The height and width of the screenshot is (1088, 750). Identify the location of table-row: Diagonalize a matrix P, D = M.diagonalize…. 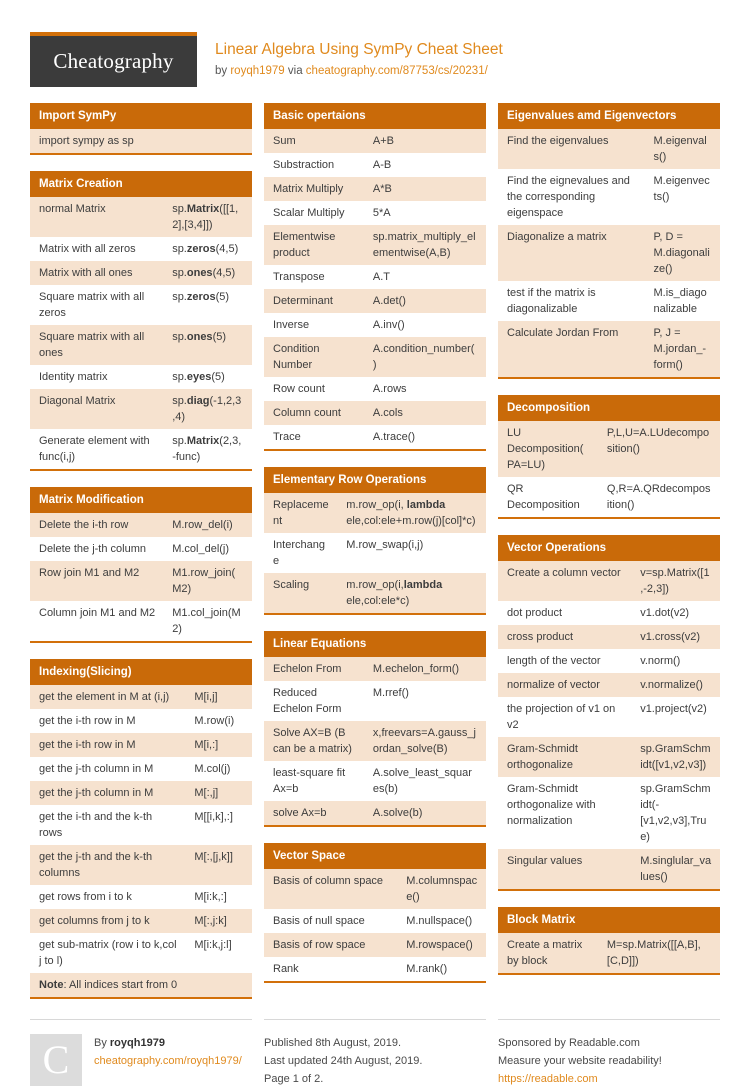
(609, 253).